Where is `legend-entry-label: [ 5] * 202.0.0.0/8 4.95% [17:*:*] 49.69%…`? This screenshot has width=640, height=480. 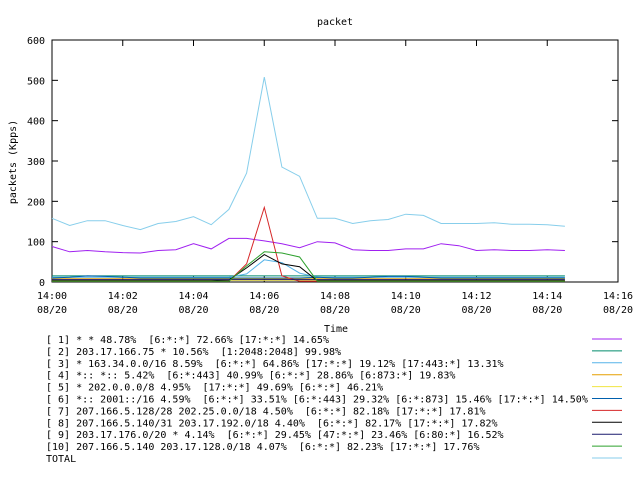
legend-entry-label: [ 5] * 202.0.0.0/8 4.95% [17:*:*] 49.69%… is located at coordinates (214, 388).